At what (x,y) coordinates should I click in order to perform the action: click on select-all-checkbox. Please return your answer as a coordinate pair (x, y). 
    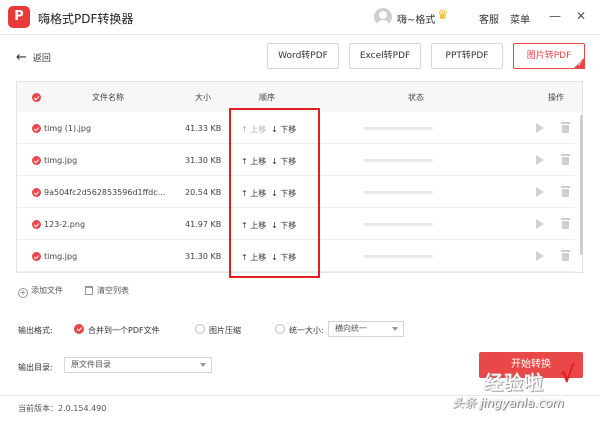
    Looking at the image, I should click on (36, 97).